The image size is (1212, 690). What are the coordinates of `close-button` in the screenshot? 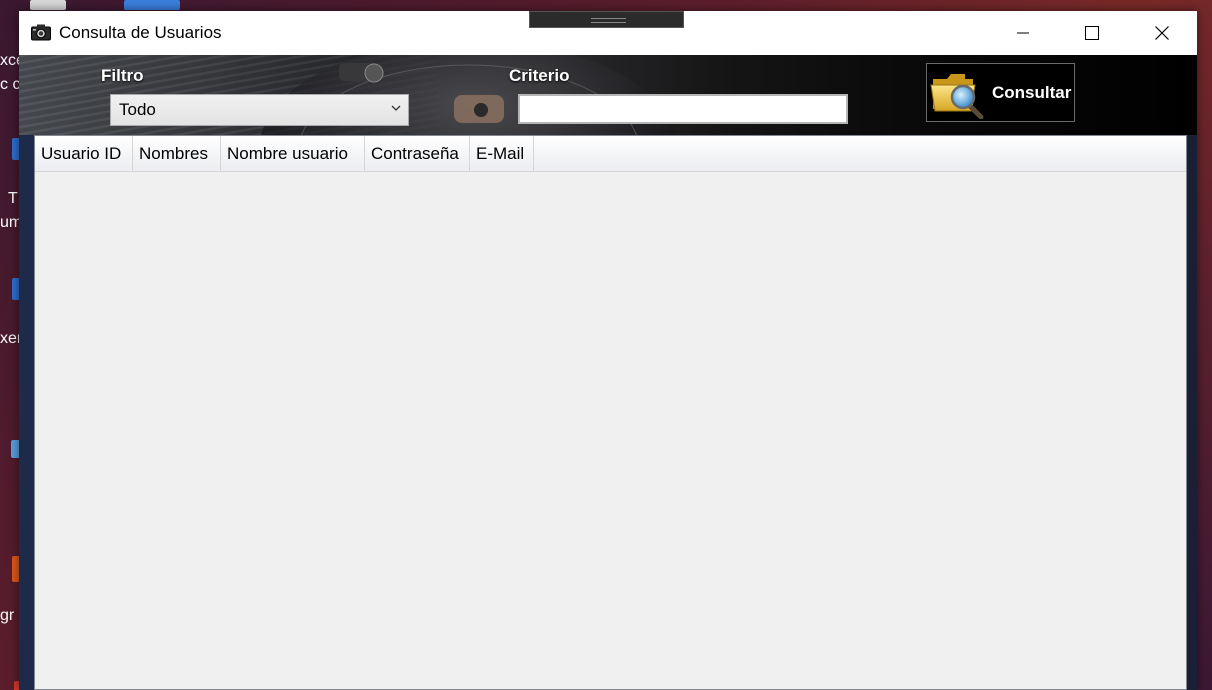 It's located at (1162, 33).